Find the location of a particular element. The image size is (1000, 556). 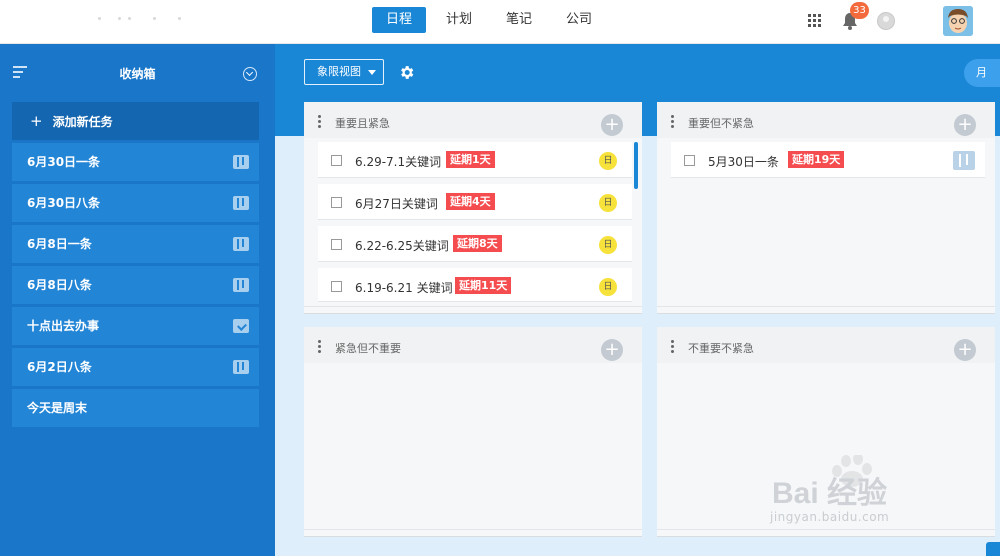

chevron-down-icon is located at coordinates (250, 74).